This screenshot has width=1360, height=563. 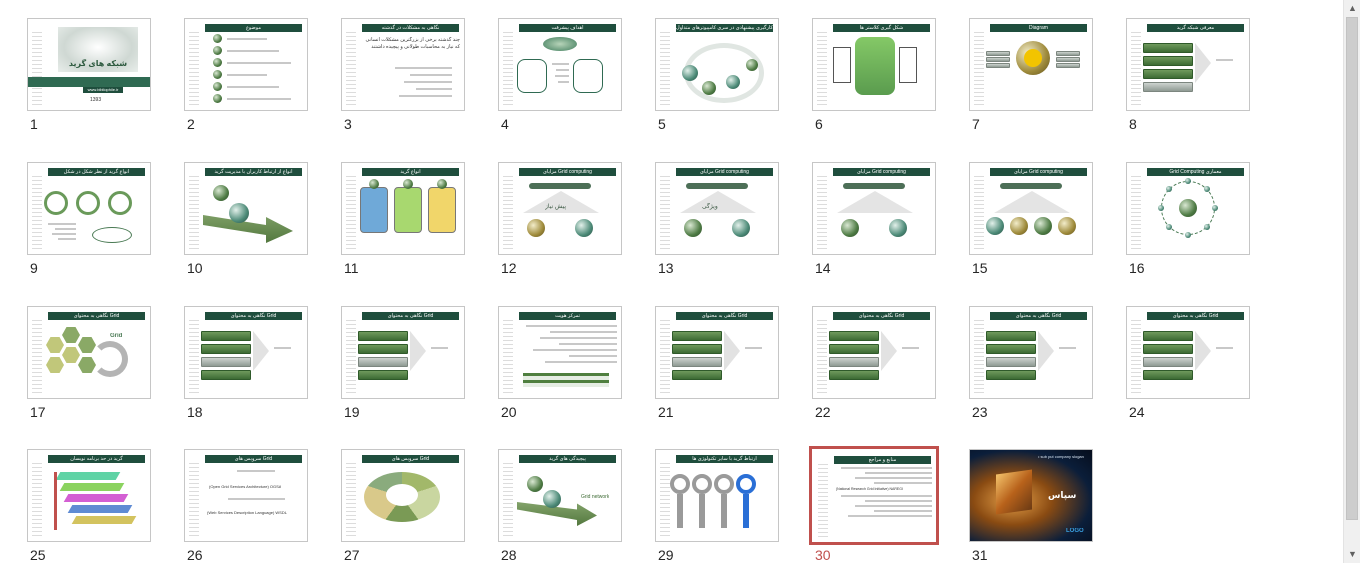 What do you see at coordinates (1137, 412) in the screenshot?
I see `slide-number: 24` at bounding box center [1137, 412].